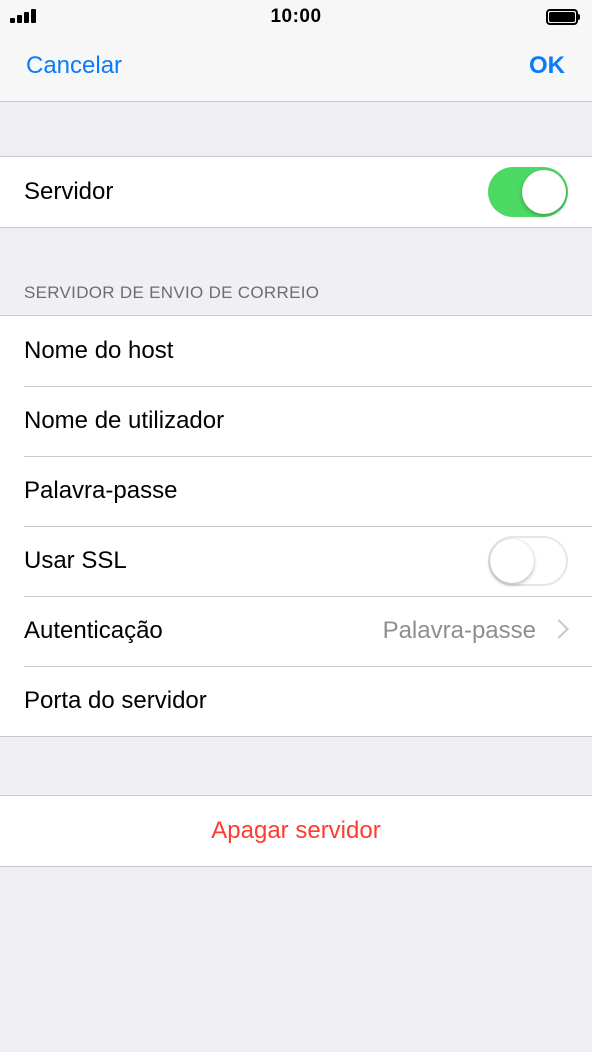 This screenshot has width=592, height=1052. I want to click on server-toggle, so click(528, 192).